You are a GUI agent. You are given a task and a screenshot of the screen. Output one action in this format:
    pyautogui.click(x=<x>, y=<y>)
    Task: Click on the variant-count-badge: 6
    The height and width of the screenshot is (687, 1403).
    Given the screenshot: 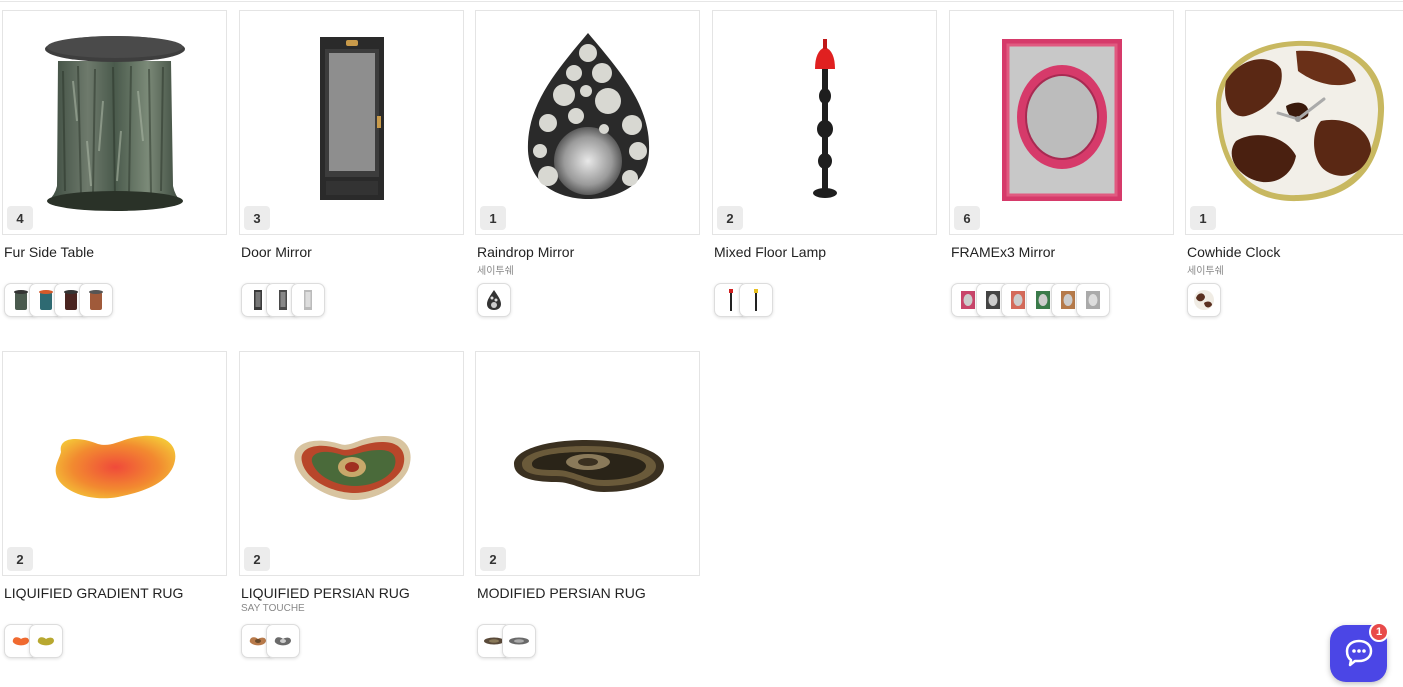 What is the action you would take?
    pyautogui.click(x=967, y=218)
    